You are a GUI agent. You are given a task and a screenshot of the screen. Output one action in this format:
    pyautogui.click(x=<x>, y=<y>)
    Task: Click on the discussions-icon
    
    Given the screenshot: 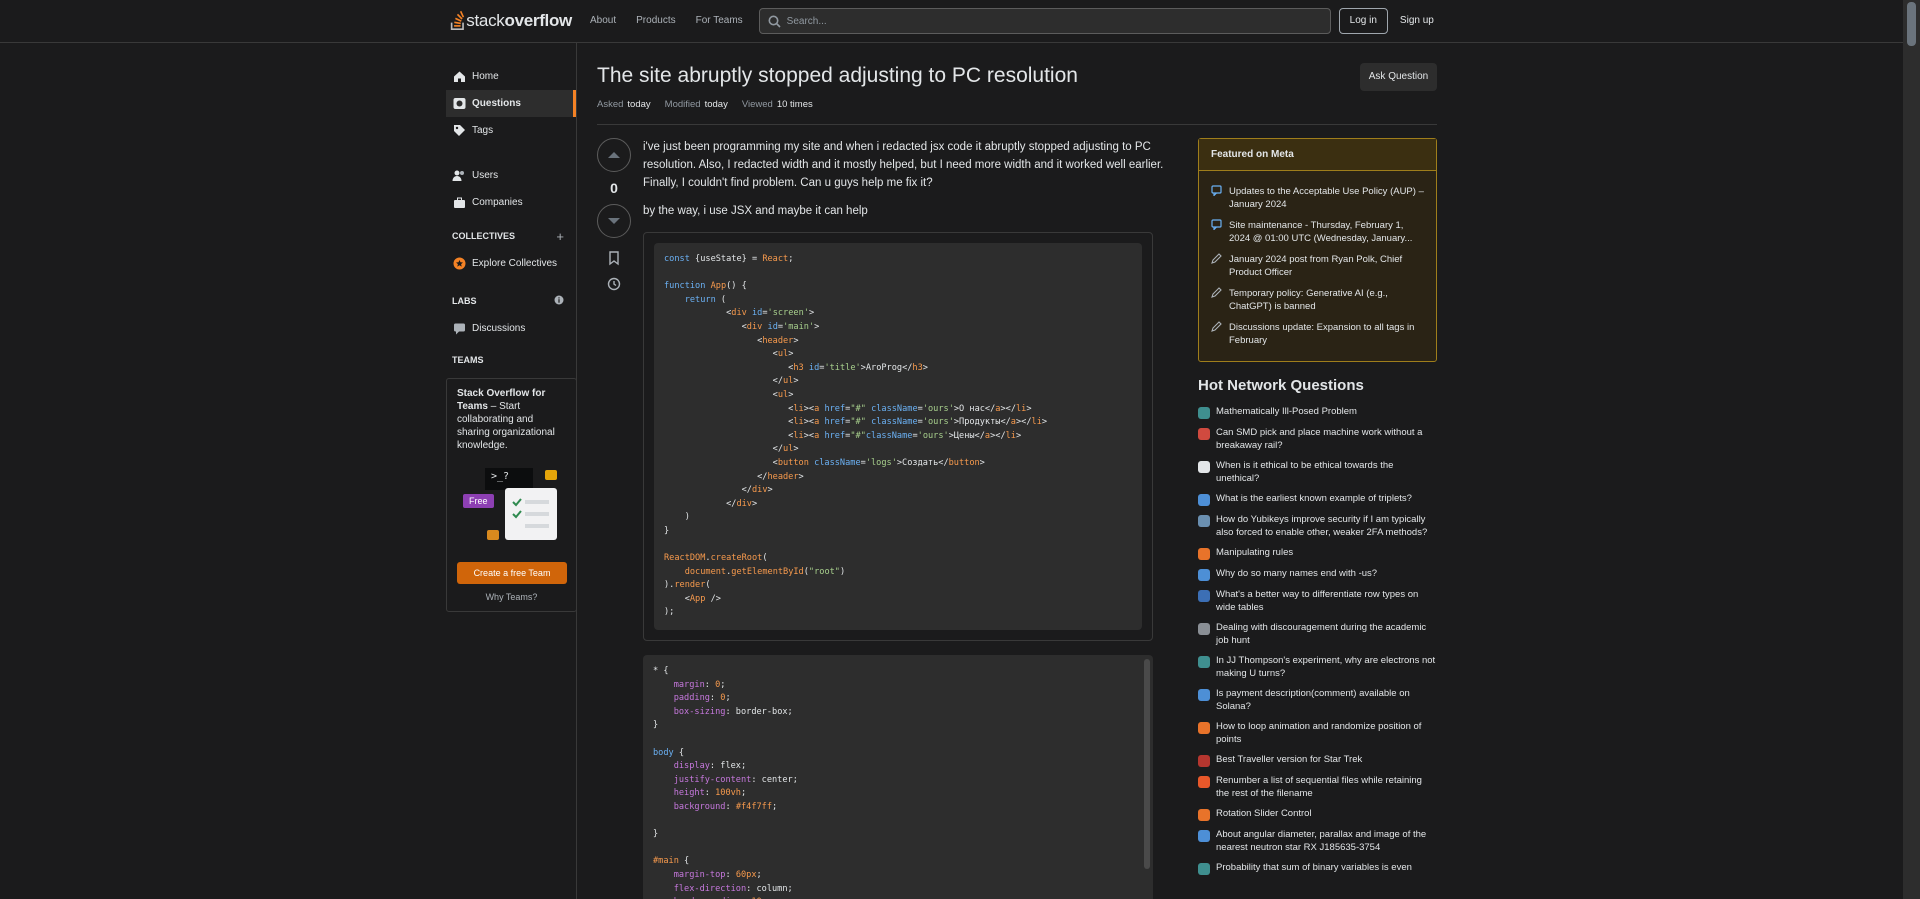 What is the action you would take?
    pyautogui.click(x=459, y=329)
    